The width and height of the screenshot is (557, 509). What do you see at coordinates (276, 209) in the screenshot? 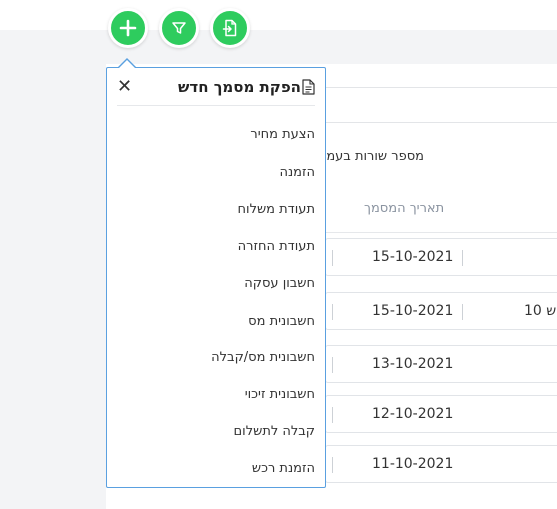
I see `menu-item-delivery-note: תעודת משלוח` at bounding box center [276, 209].